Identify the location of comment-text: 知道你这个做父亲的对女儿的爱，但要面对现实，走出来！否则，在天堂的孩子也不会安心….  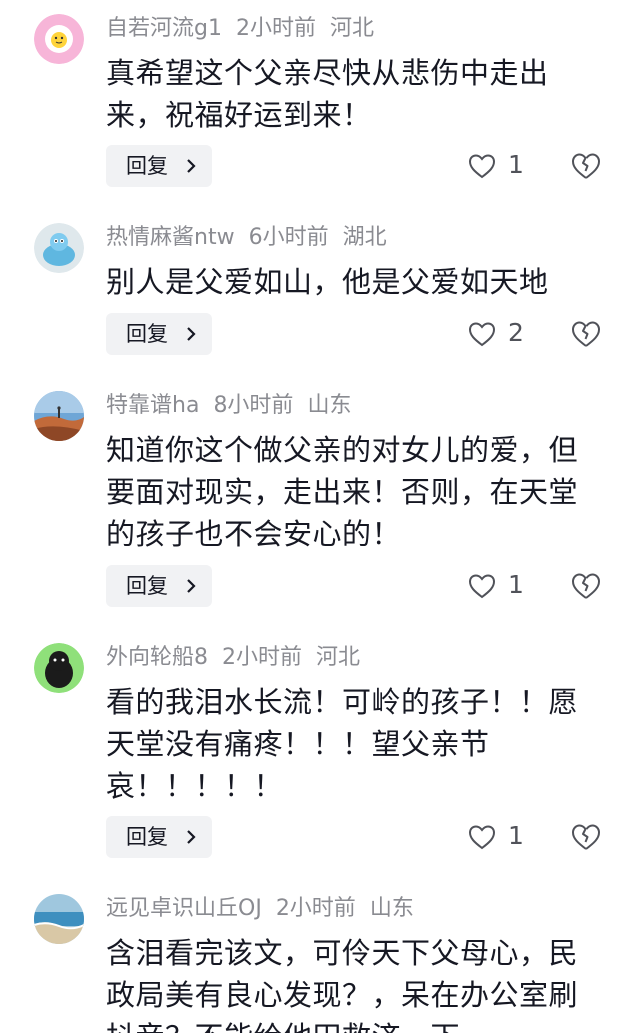
(342, 492).